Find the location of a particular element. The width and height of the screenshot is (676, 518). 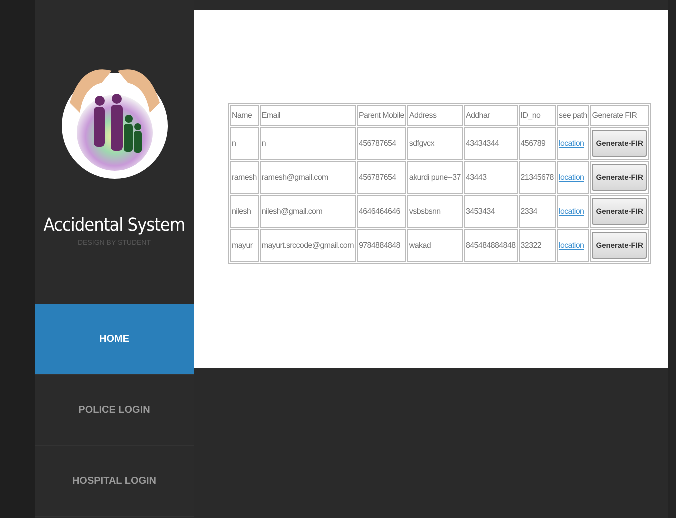

column-header: Generate FIR is located at coordinates (620, 115).